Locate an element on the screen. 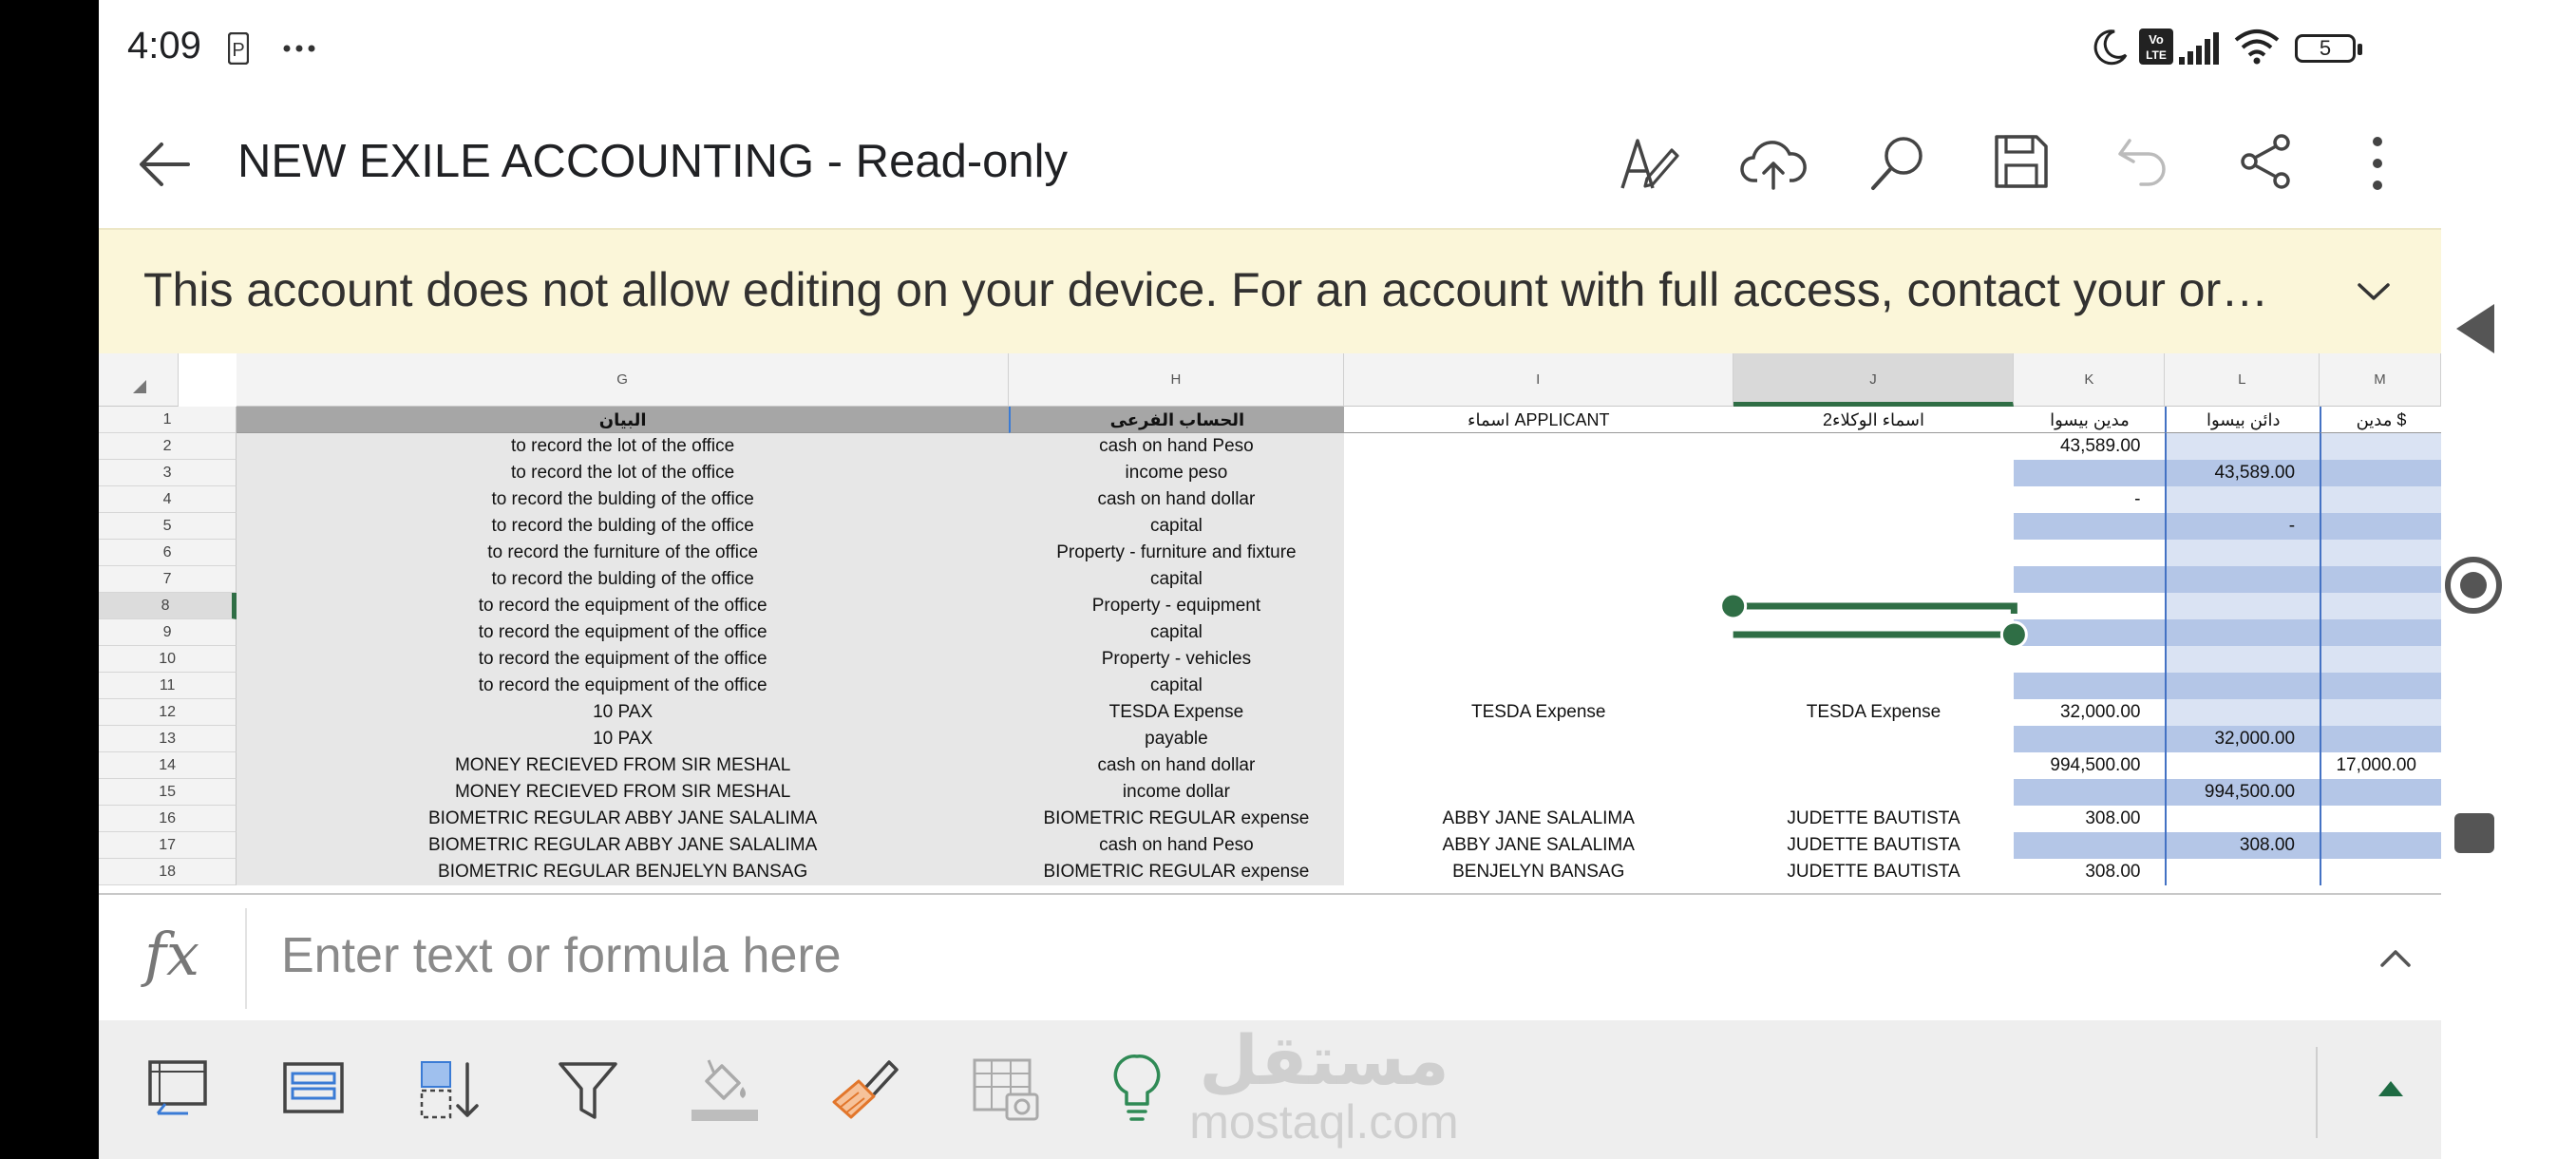 Image resolution: width=2576 pixels, height=1159 pixels. header-cell-m: مدين $ is located at coordinates (2380, 420).